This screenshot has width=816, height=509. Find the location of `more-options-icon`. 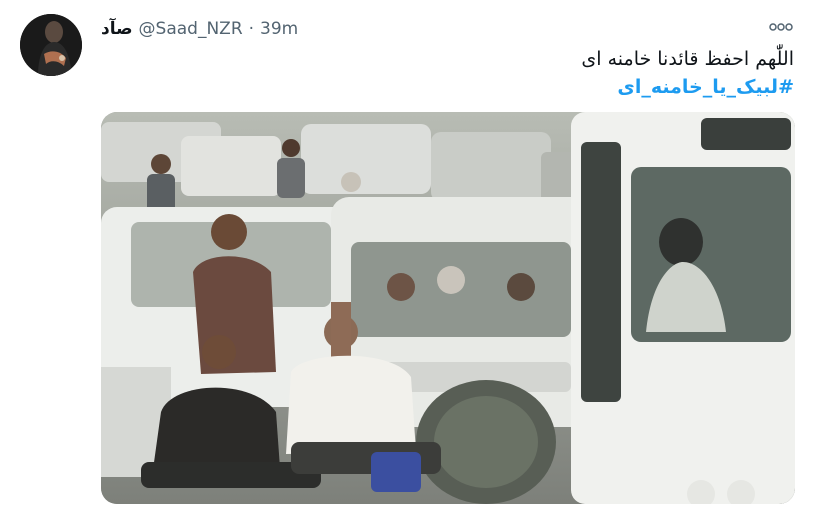

more-options-icon is located at coordinates (781, 27).